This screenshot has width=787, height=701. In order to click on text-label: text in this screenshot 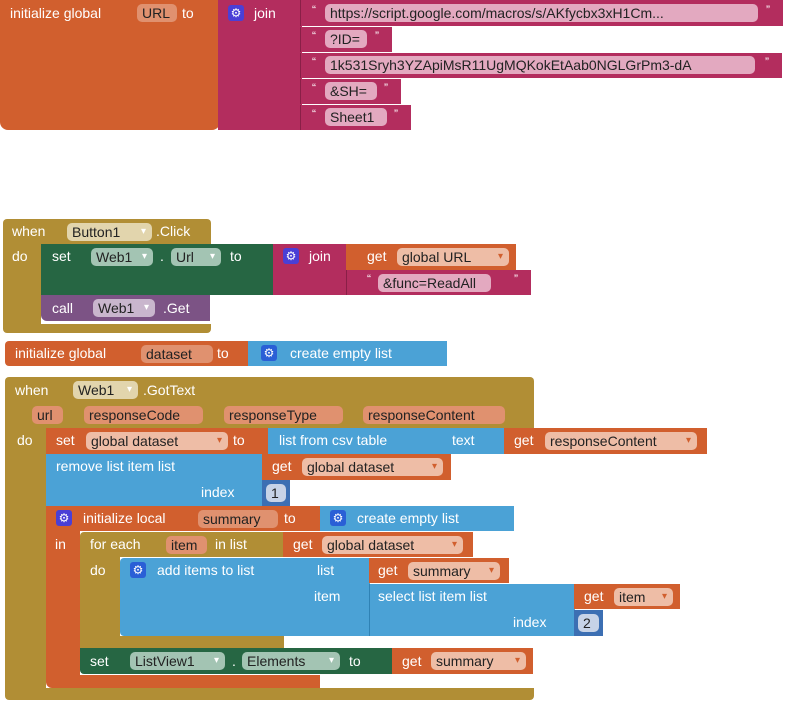, I will do `click(463, 440)`.